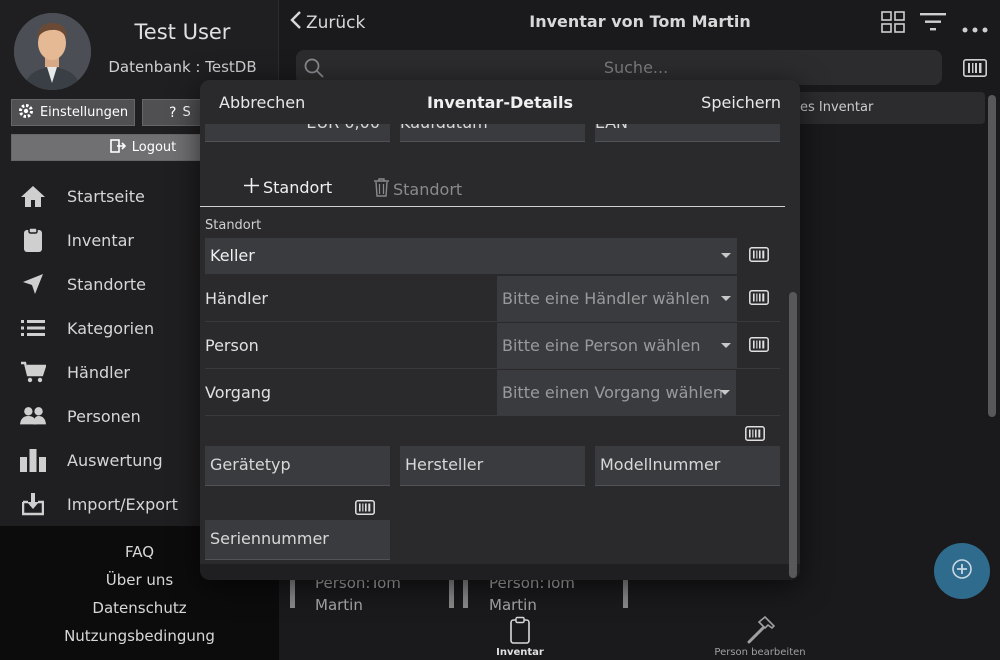 The height and width of the screenshot is (660, 1000). What do you see at coordinates (33, 504) in the screenshot?
I see `download-icon` at bounding box center [33, 504].